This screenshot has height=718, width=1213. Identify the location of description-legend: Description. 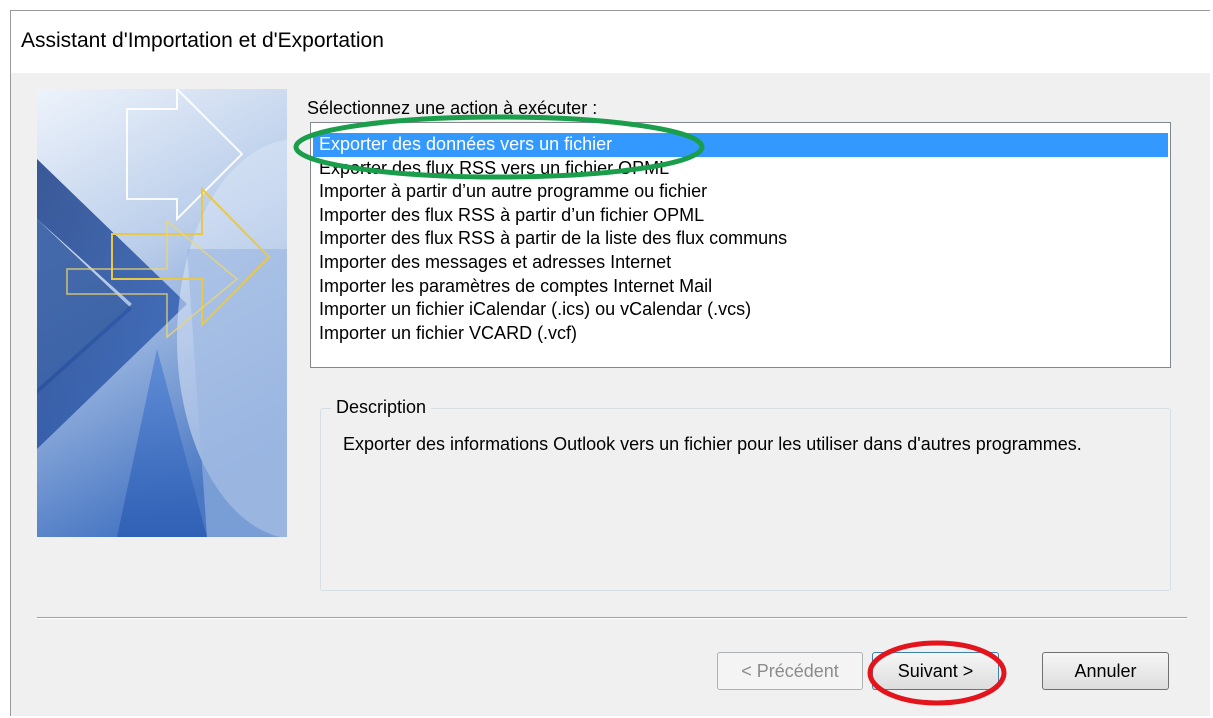
(381, 407).